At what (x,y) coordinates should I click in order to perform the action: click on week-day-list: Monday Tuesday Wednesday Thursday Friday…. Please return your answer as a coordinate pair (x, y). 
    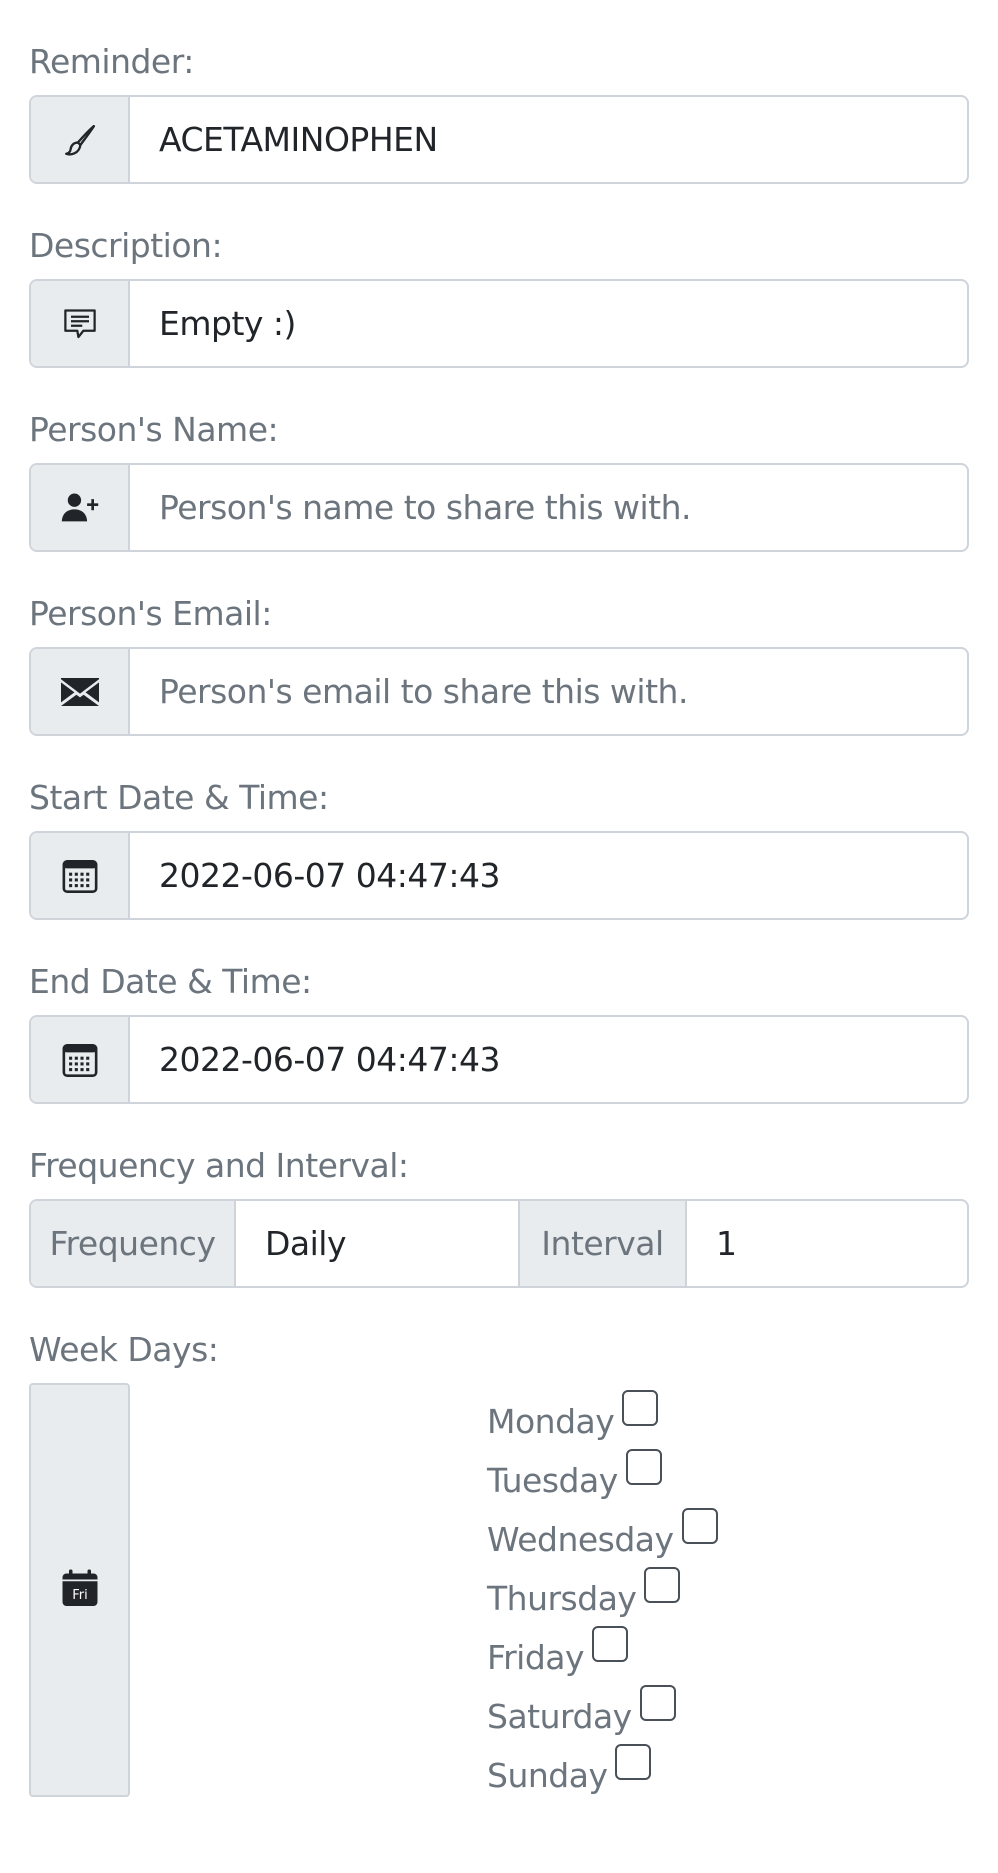
    Looking at the image, I should click on (602, 1589).